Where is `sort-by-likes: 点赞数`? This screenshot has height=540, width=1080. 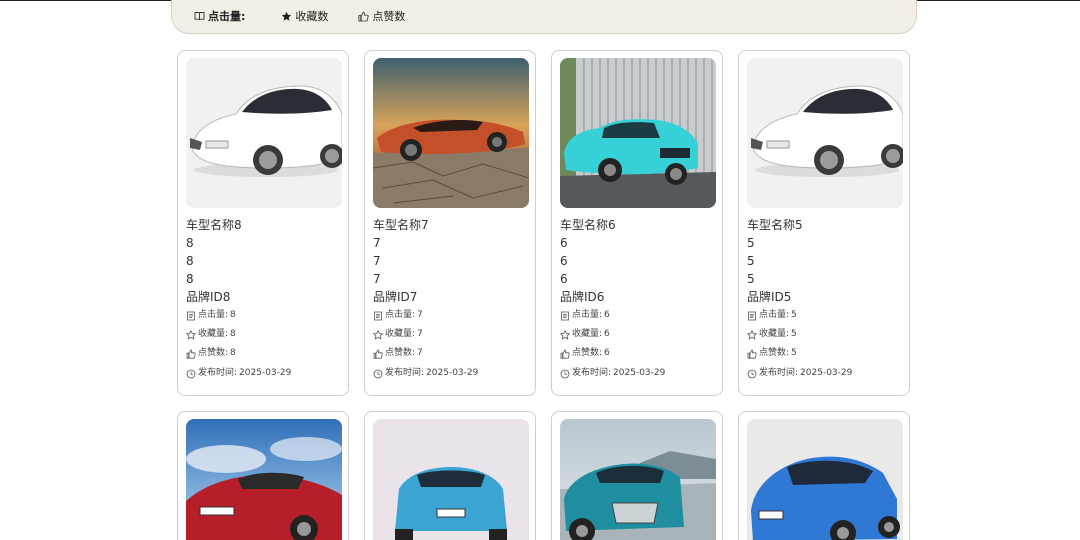 sort-by-likes: 点赞数 is located at coordinates (381, 16).